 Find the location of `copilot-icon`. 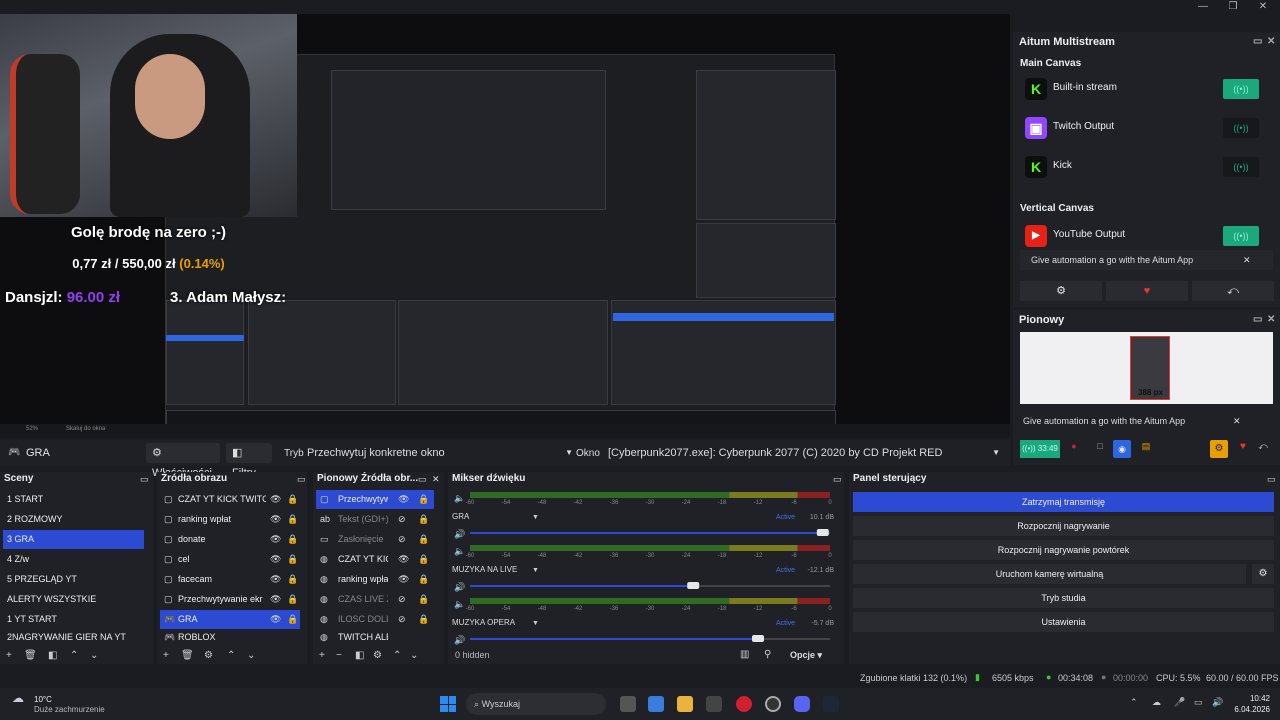

copilot-icon is located at coordinates (656, 704).